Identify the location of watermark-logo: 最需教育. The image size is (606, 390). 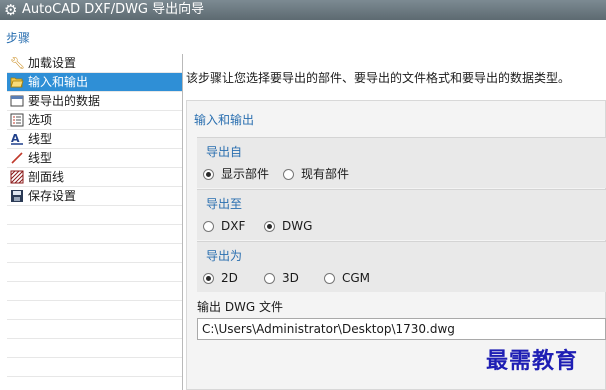
(532, 361).